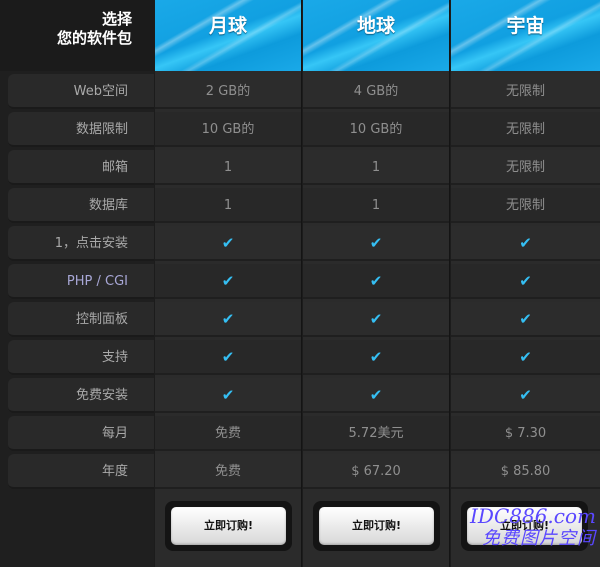  I want to click on plan-name: 月球, so click(227, 26).